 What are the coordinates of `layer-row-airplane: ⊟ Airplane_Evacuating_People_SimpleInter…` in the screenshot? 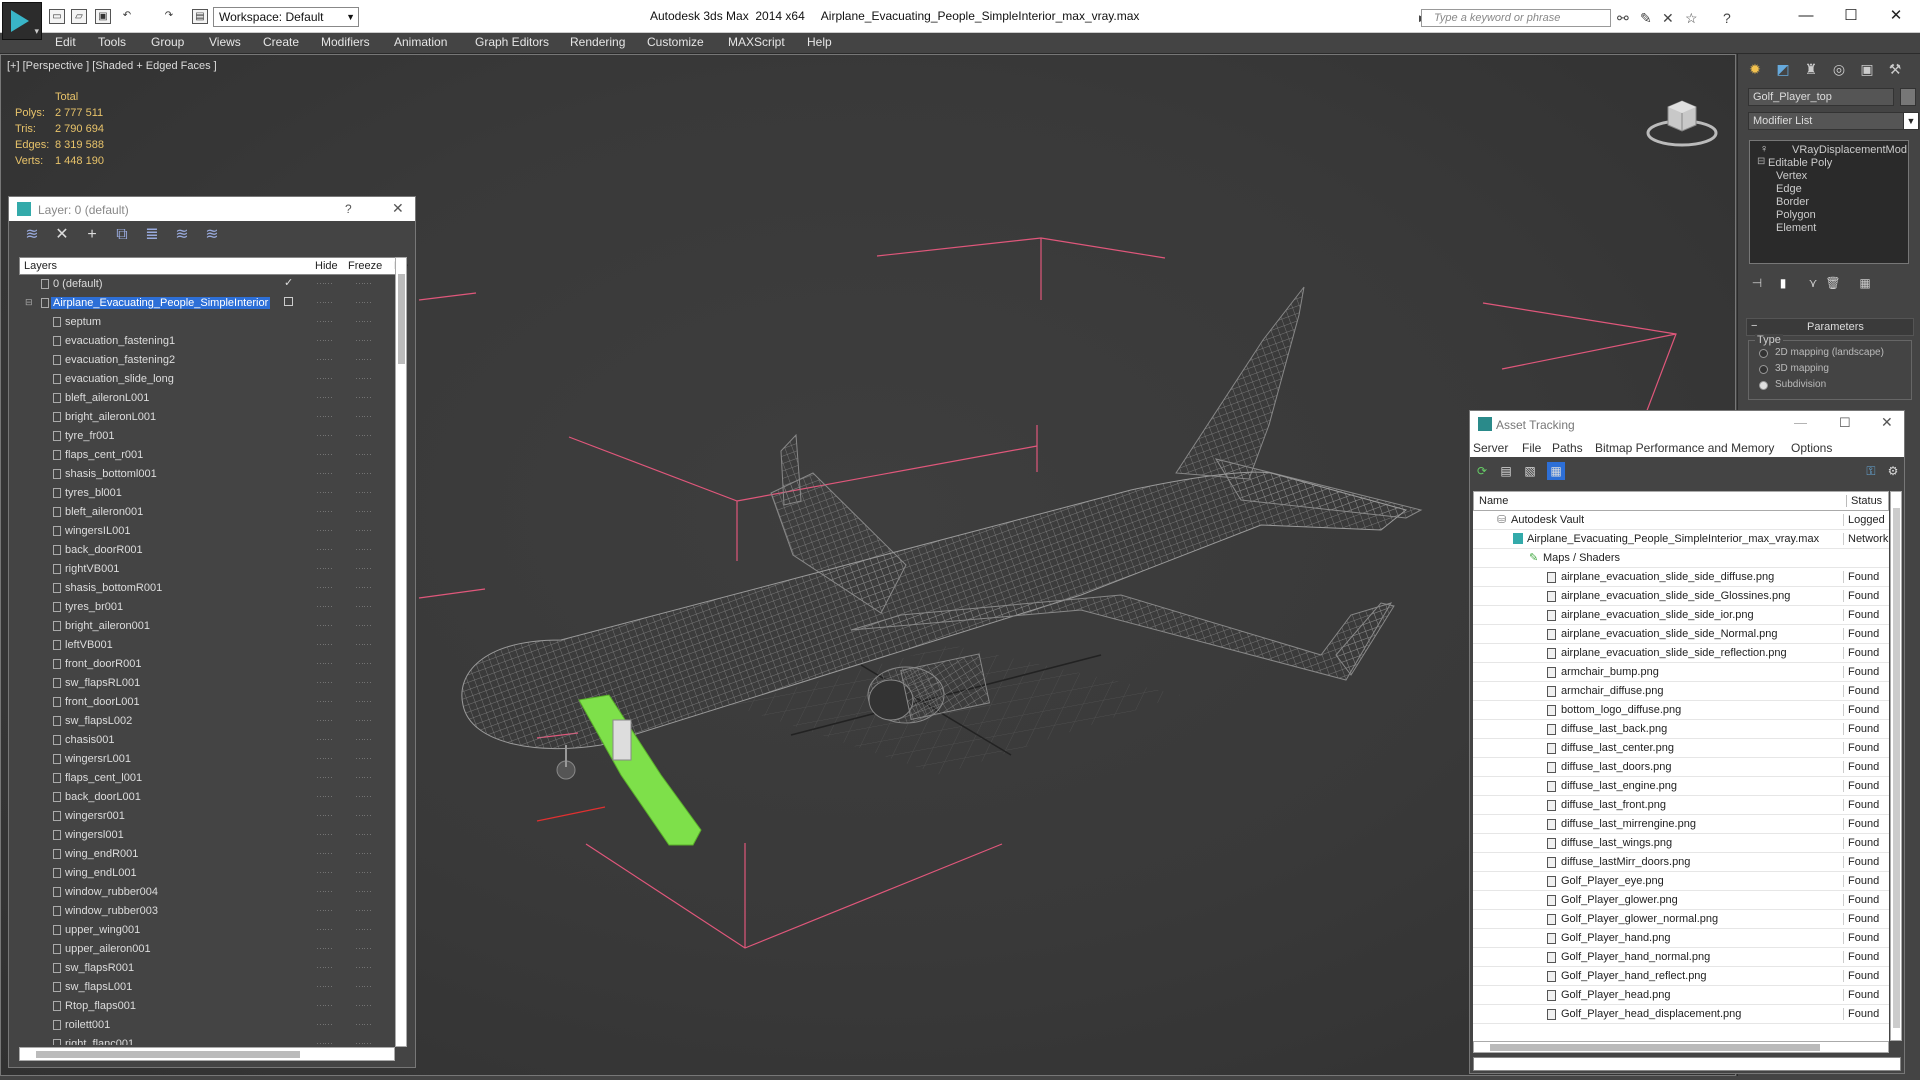 It's located at (207, 303).